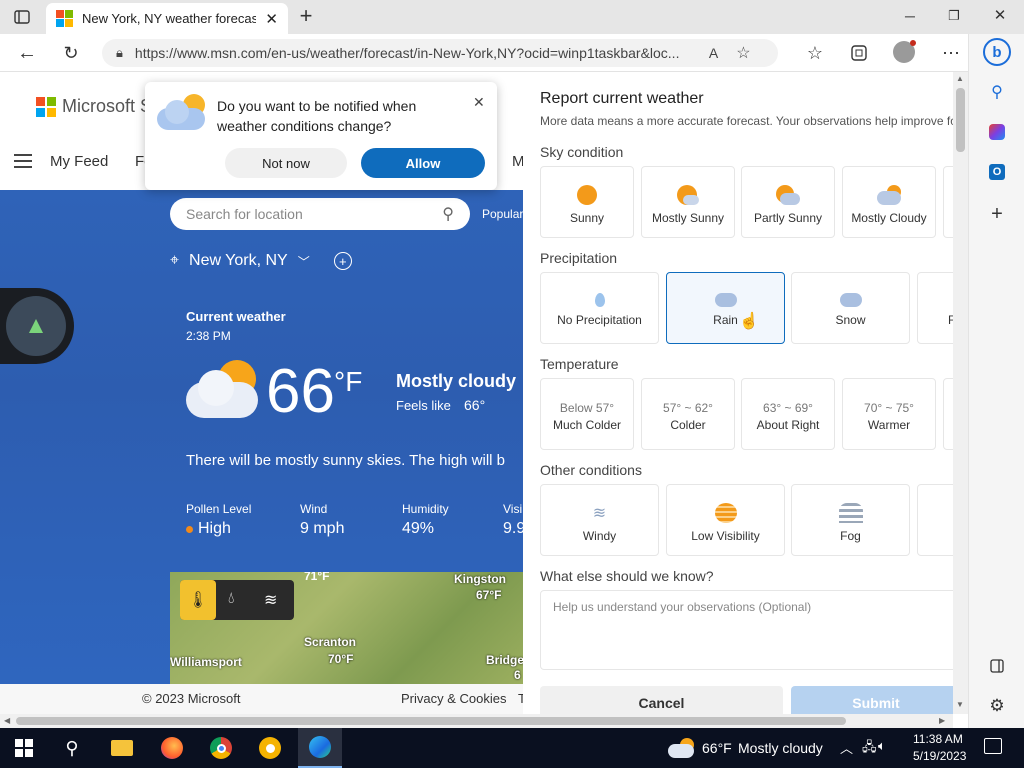 The height and width of the screenshot is (768, 1024). I want to click on not-now-button: Not now, so click(286, 163).